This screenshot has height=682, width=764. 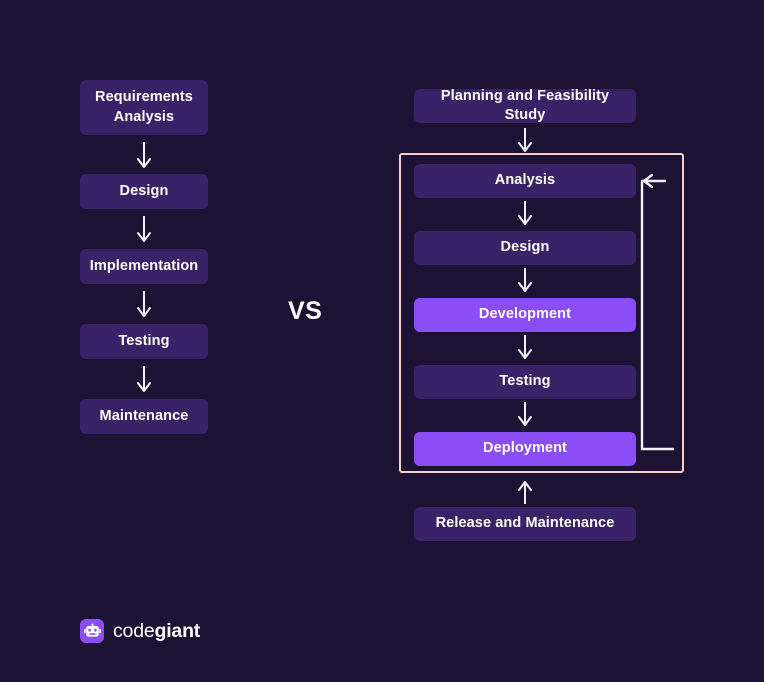 I want to click on codegiant-logo: codegiant, so click(x=140, y=631).